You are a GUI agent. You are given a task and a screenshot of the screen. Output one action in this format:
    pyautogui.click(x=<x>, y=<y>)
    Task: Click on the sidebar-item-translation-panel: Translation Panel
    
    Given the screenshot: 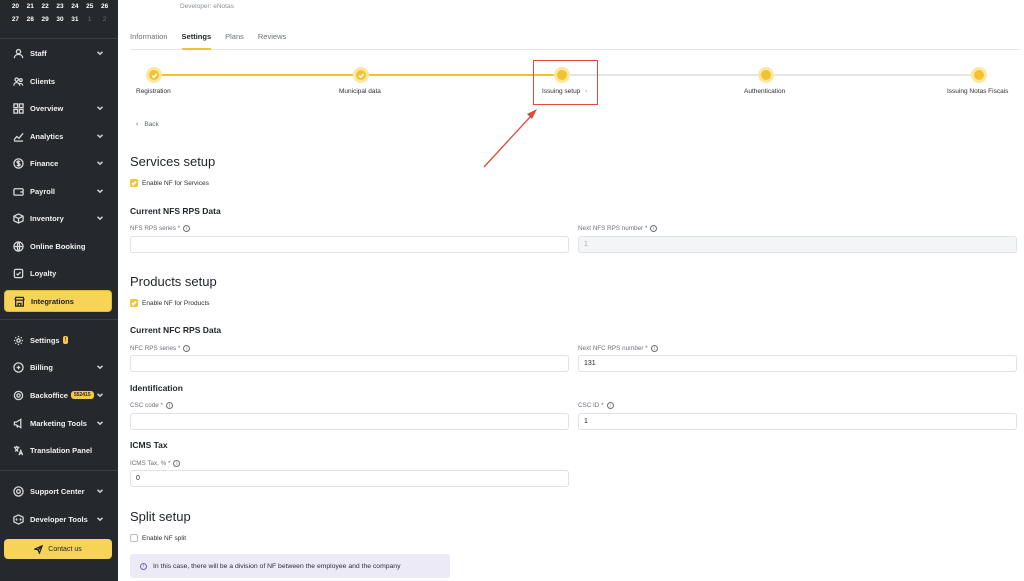 What is the action you would take?
    pyautogui.click(x=58, y=450)
    